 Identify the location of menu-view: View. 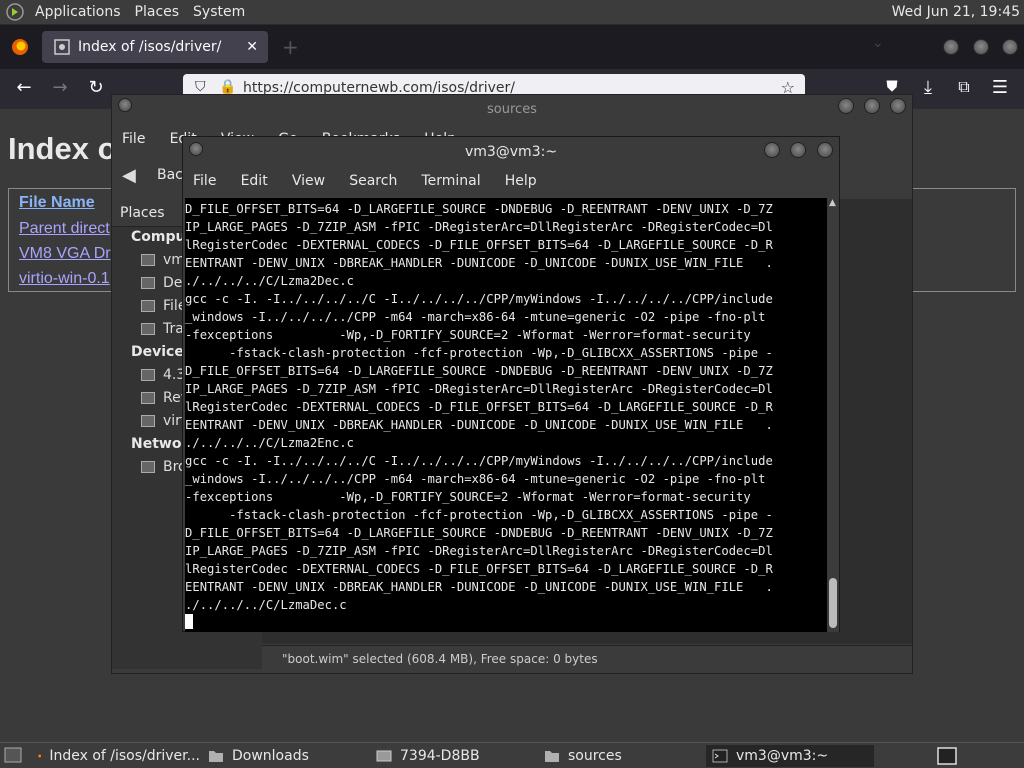
(308, 181).